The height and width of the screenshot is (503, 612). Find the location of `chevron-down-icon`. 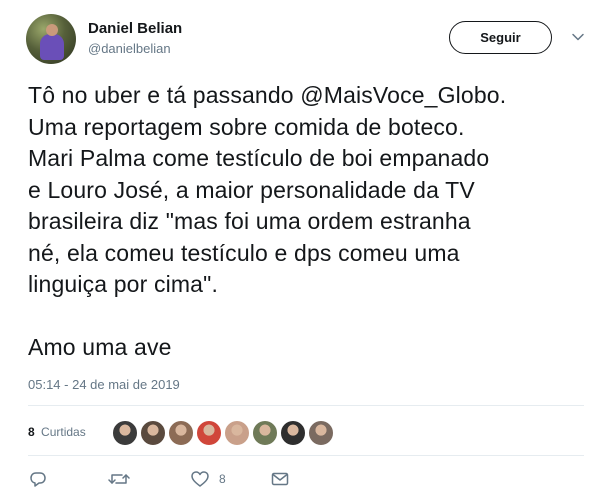

chevron-down-icon is located at coordinates (578, 37).